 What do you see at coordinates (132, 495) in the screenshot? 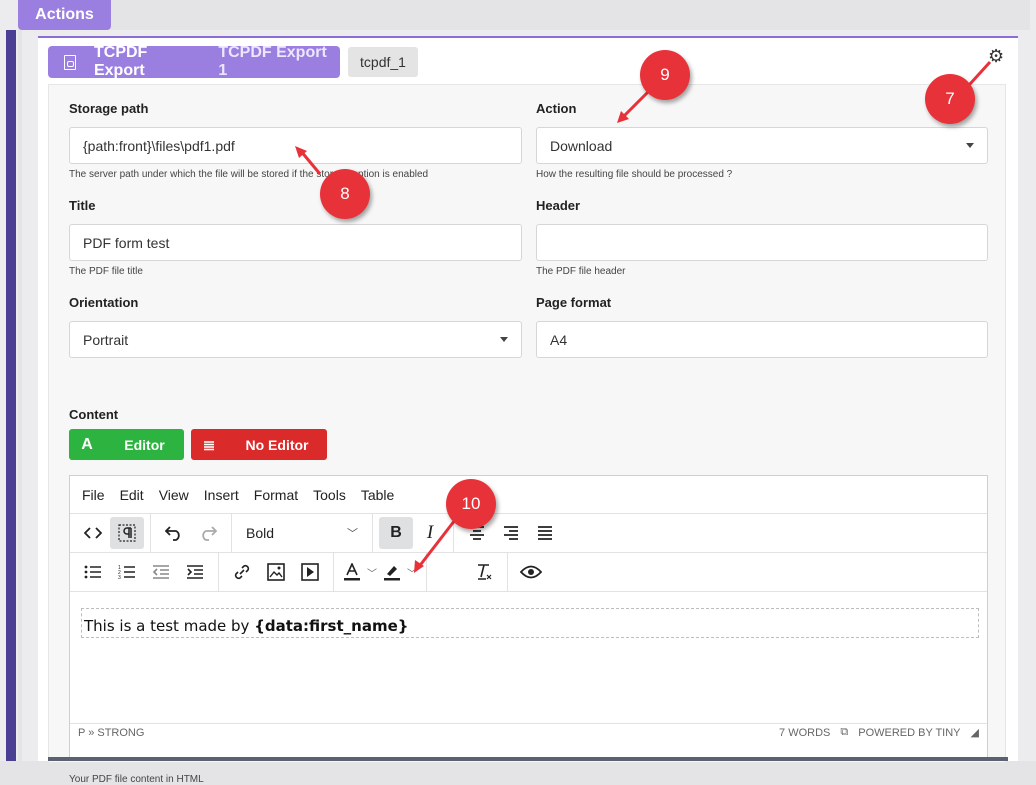
I see `menu-edit: Edit` at bounding box center [132, 495].